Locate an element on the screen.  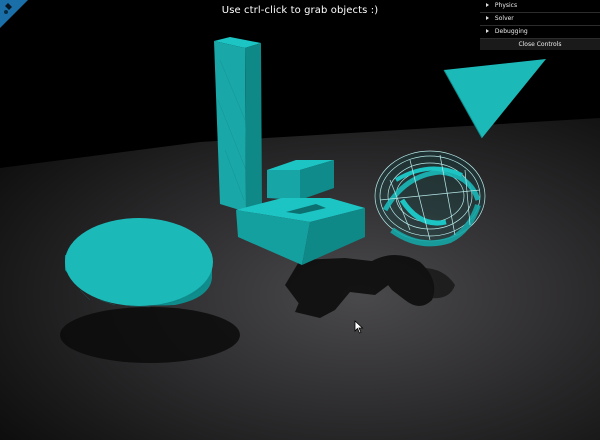
folder-solver: Solver is located at coordinates (540, 19).